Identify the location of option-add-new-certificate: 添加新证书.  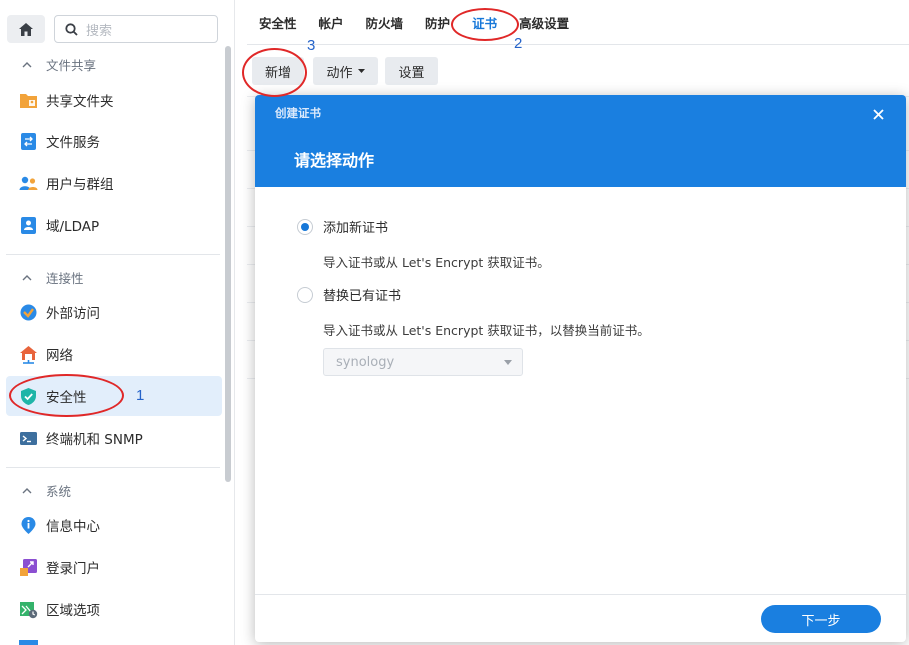
(342, 226).